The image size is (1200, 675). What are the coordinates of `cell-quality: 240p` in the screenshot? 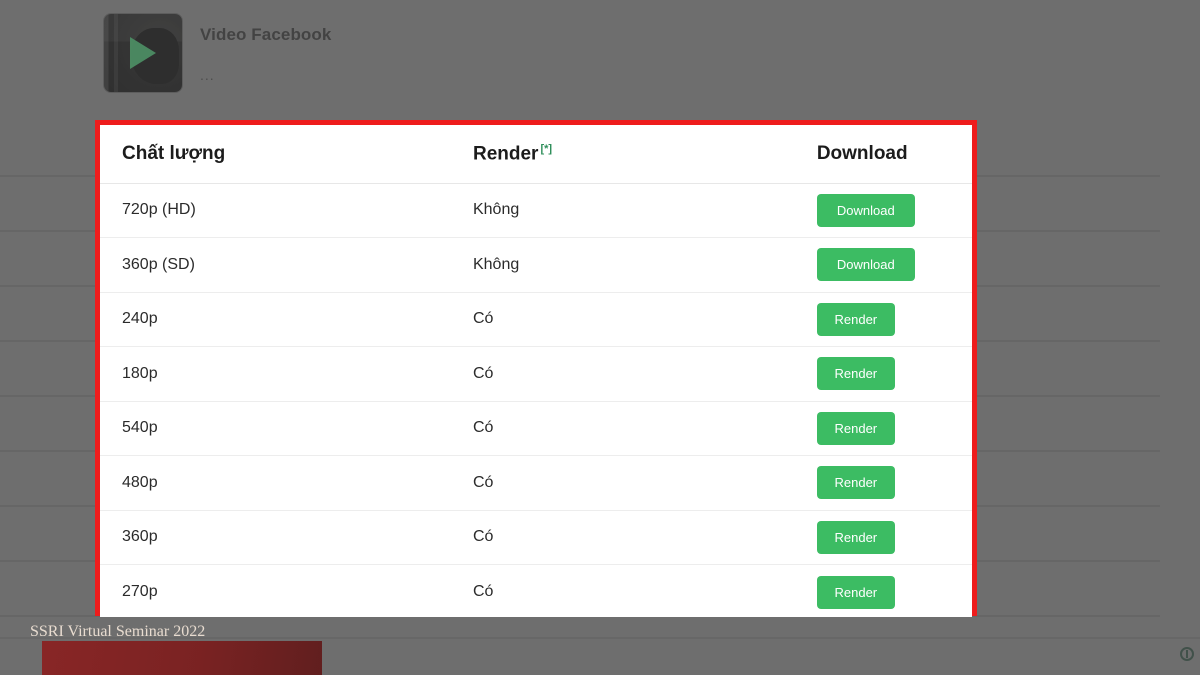 It's located at (284, 319).